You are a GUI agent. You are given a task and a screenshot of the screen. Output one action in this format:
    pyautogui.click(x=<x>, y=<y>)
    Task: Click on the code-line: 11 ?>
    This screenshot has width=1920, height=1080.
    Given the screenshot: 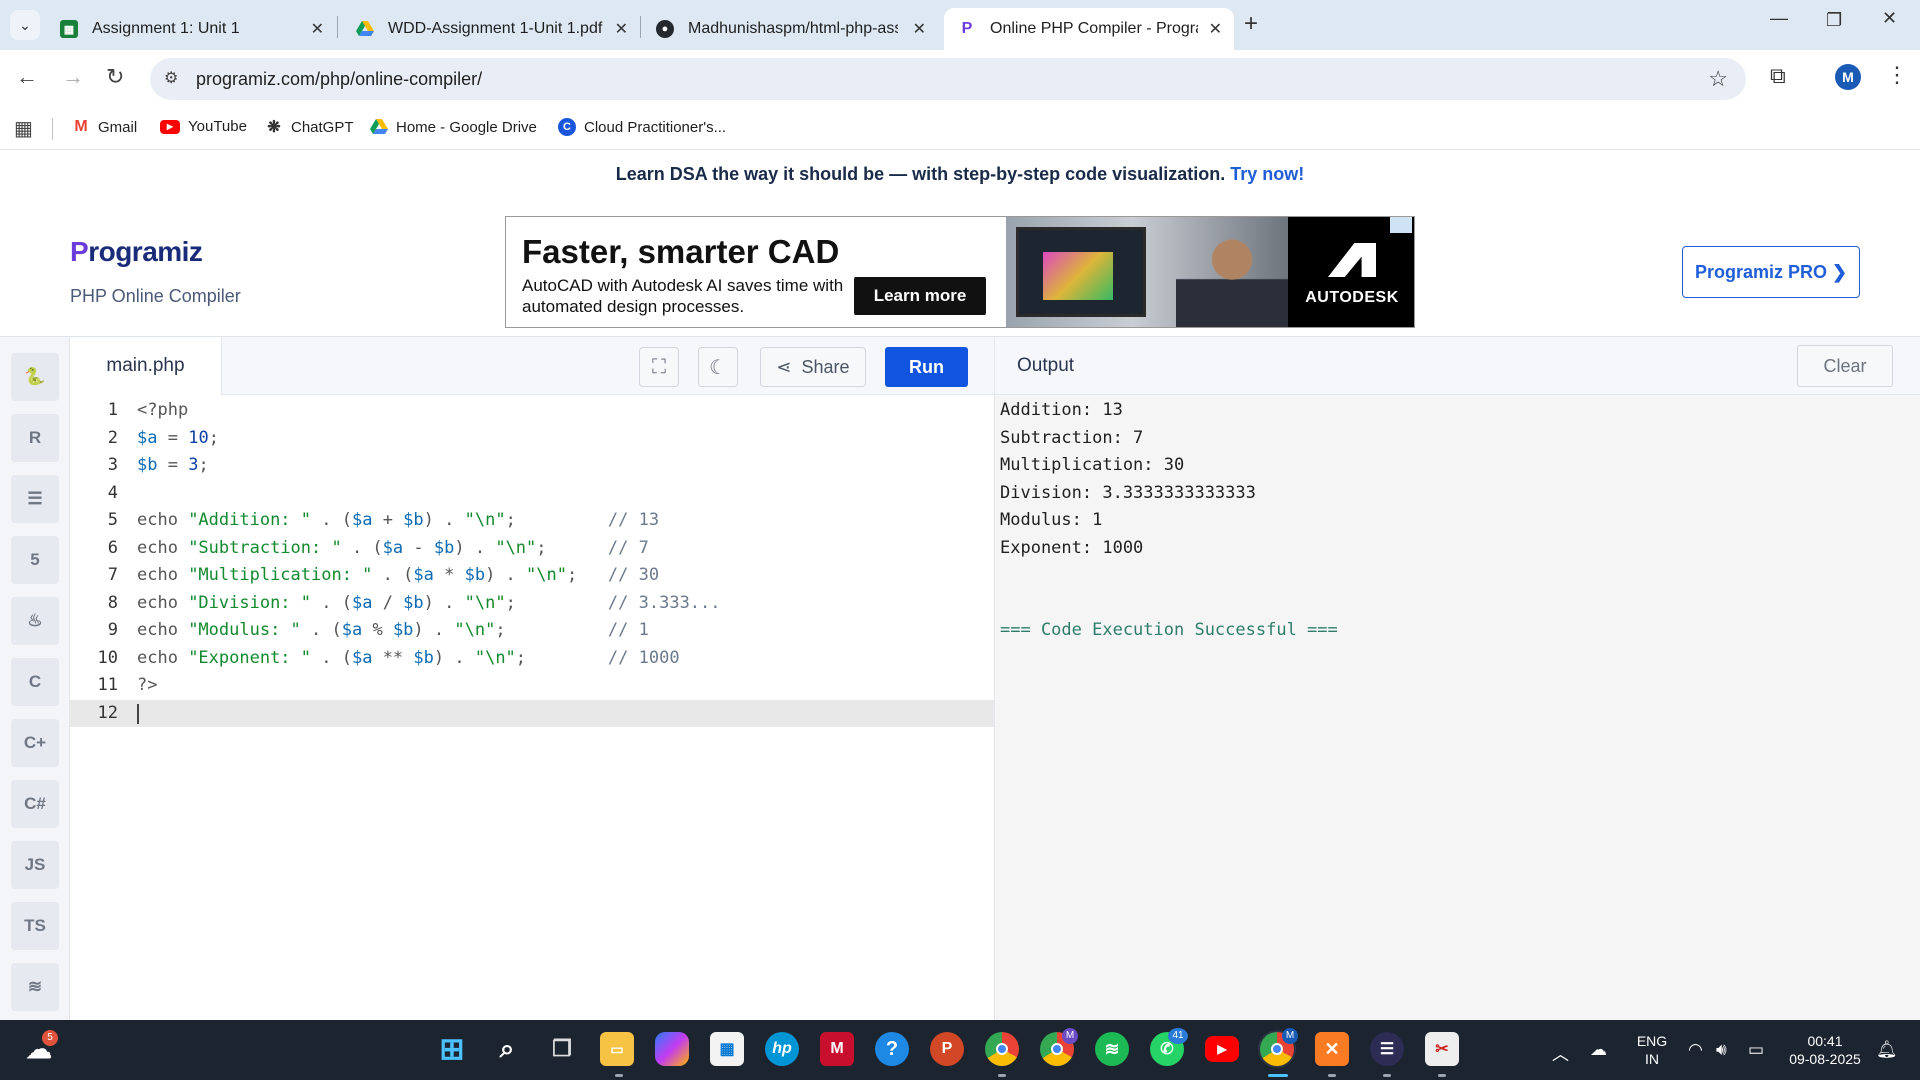 What is the action you would take?
    pyautogui.click(x=532, y=686)
    